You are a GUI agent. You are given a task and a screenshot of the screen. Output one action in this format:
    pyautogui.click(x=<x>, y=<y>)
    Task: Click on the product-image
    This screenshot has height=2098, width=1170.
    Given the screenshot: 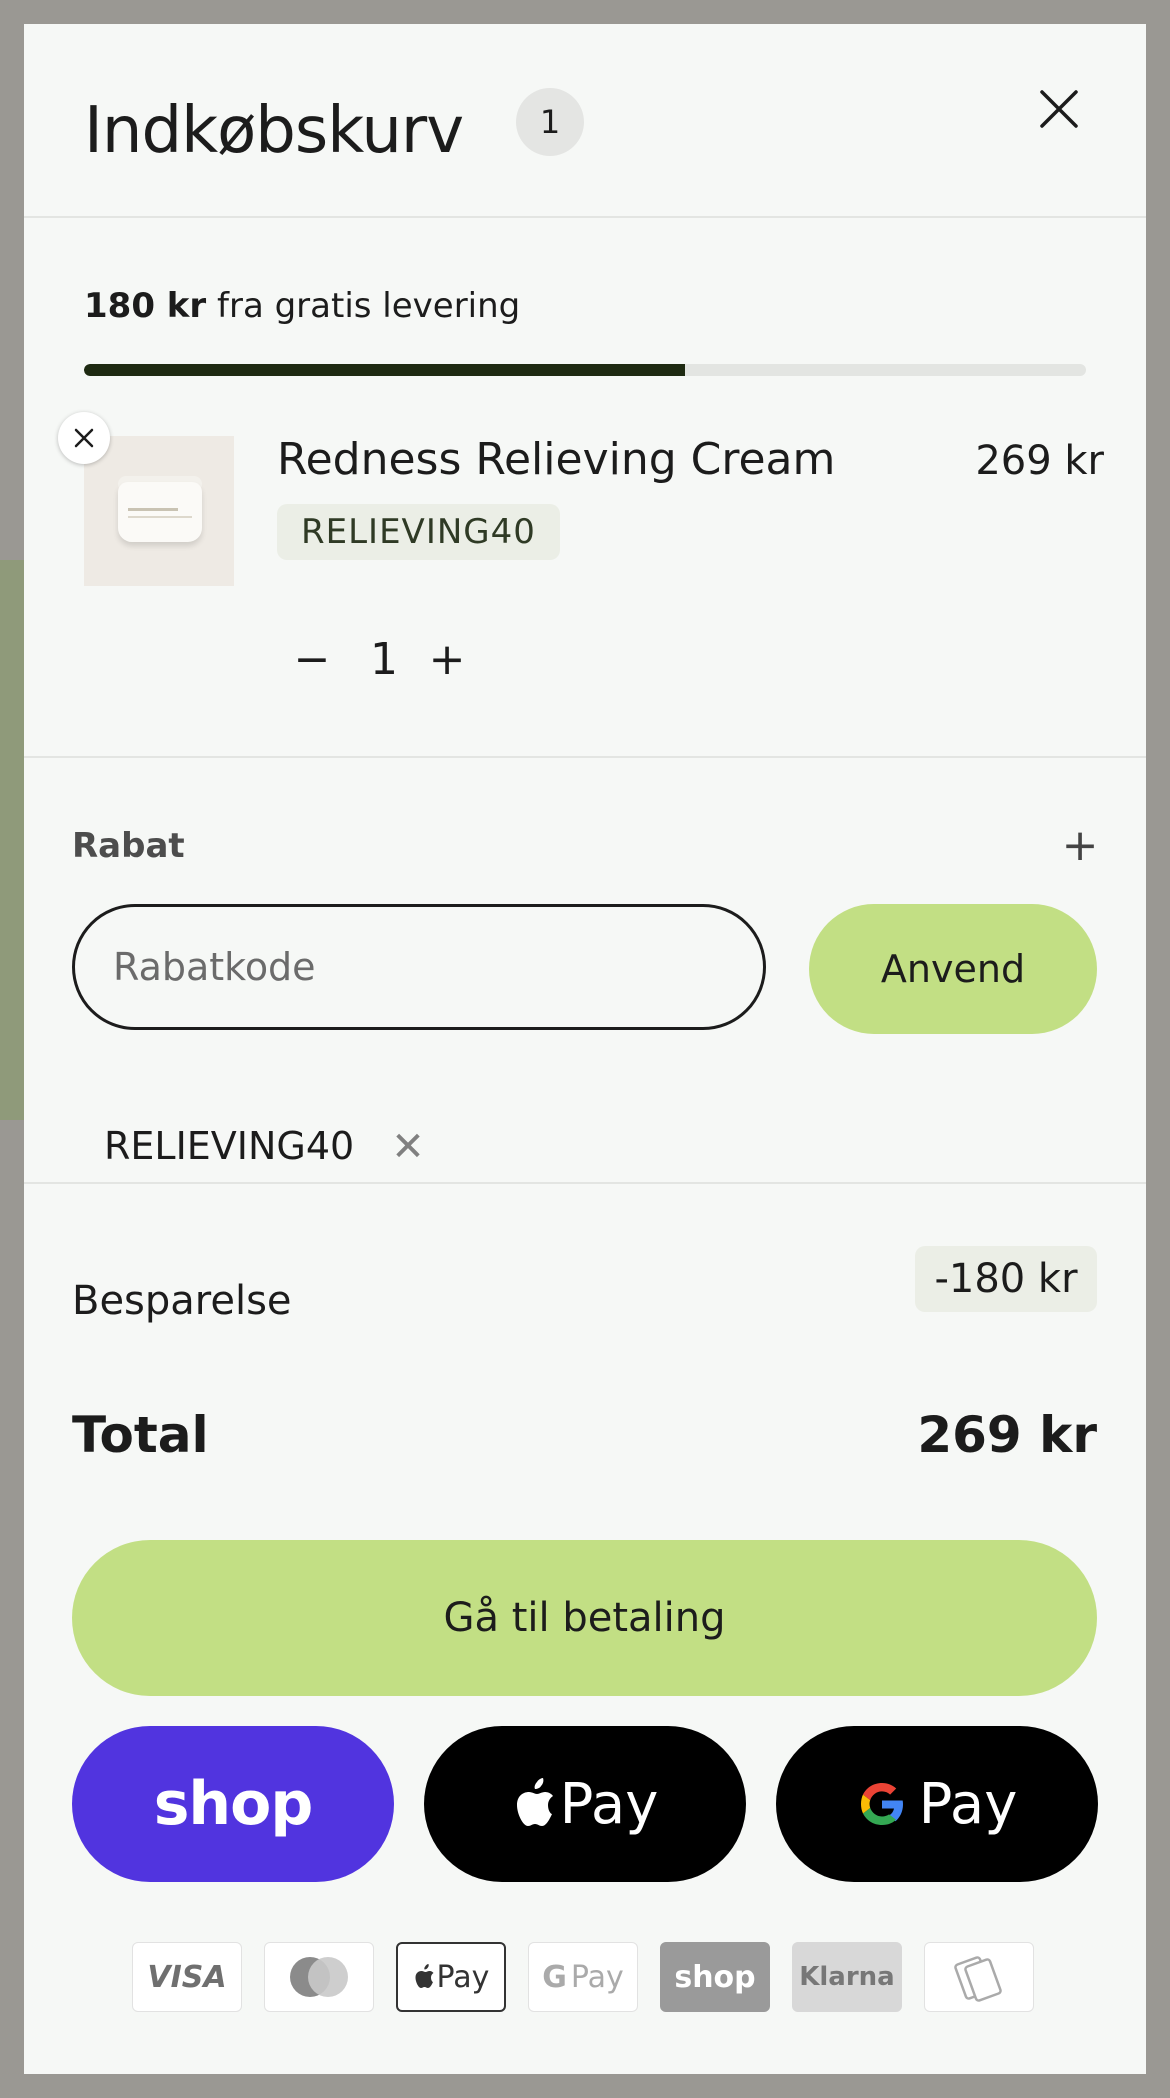 What is the action you would take?
    pyautogui.click(x=159, y=511)
    